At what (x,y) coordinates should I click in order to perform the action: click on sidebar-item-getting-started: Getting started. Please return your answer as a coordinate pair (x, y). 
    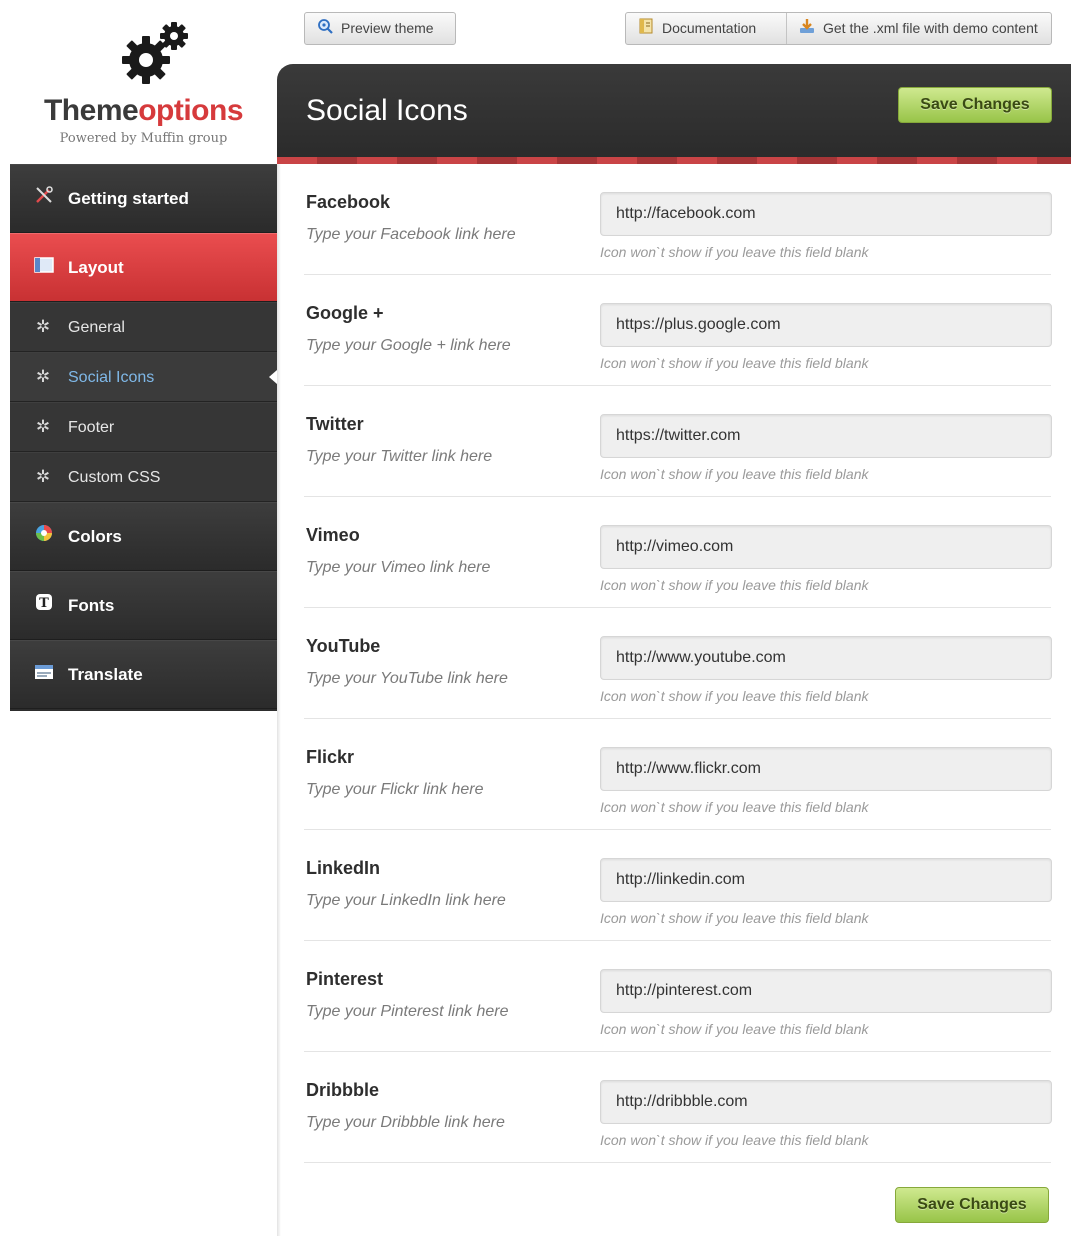
    Looking at the image, I should click on (143, 198).